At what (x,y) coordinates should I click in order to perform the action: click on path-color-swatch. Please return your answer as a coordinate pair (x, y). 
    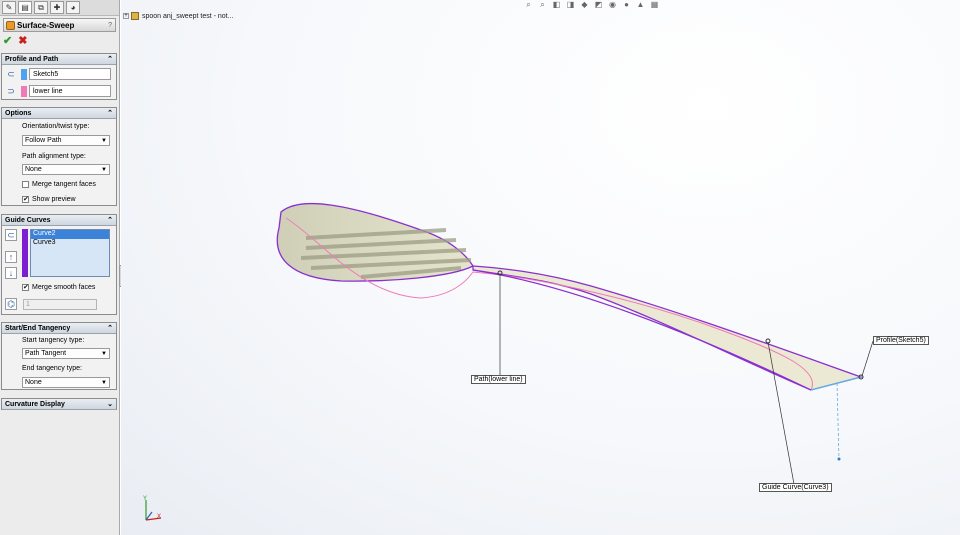
    Looking at the image, I should click on (24, 91).